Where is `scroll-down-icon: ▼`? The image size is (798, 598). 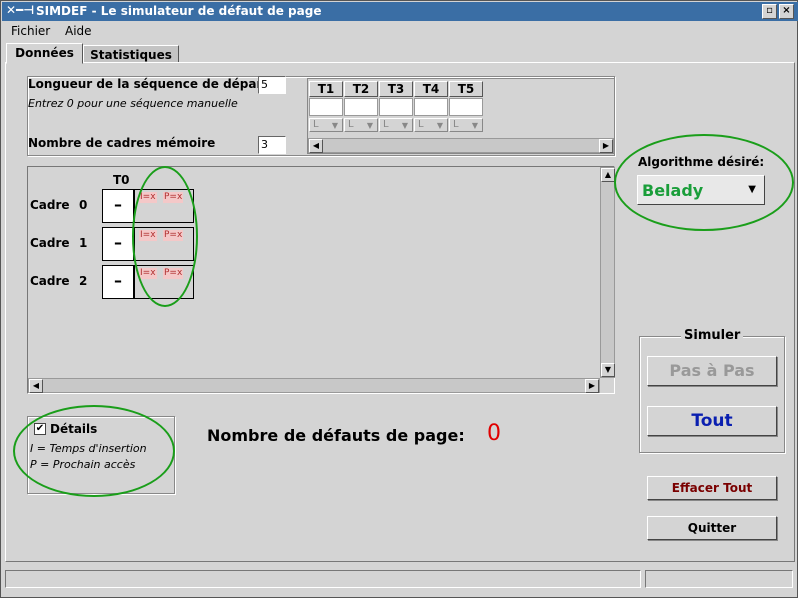 scroll-down-icon: ▼ is located at coordinates (608, 370).